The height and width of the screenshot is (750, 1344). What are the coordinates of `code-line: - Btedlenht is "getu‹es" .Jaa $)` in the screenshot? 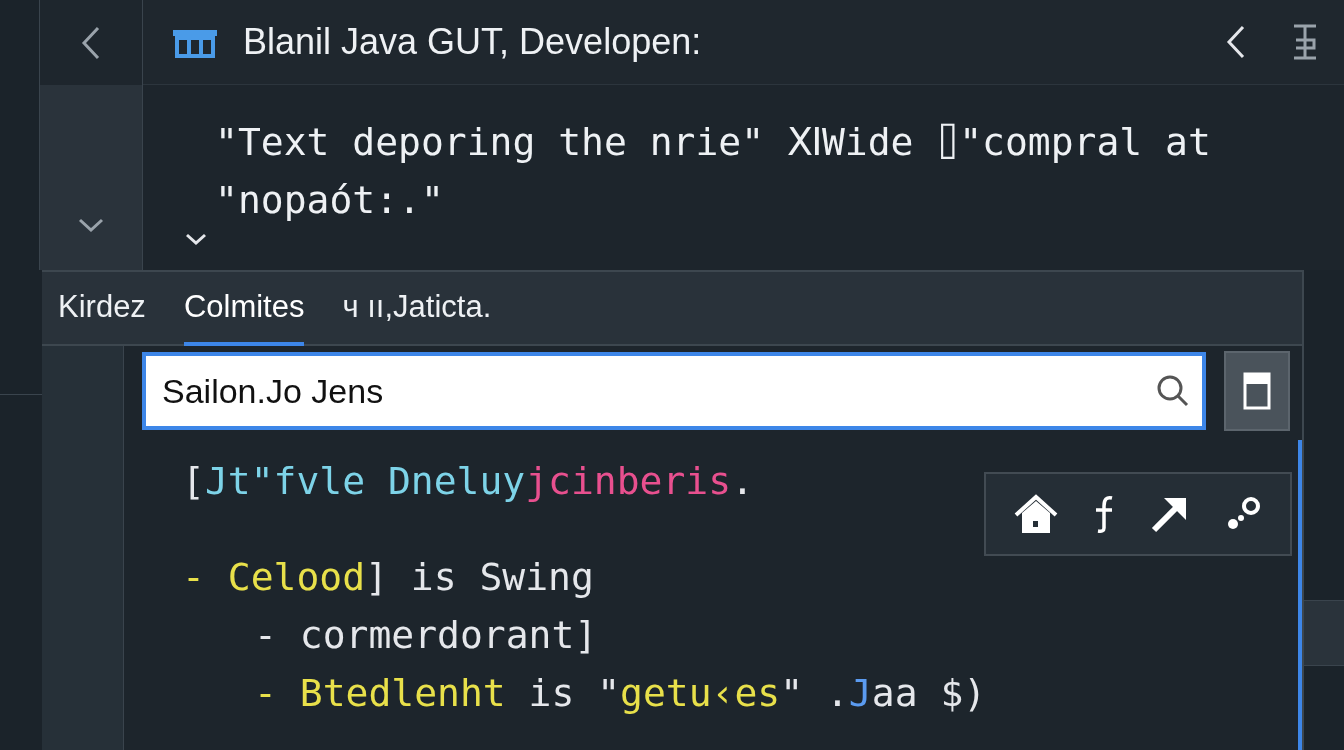 It's located at (620, 693).